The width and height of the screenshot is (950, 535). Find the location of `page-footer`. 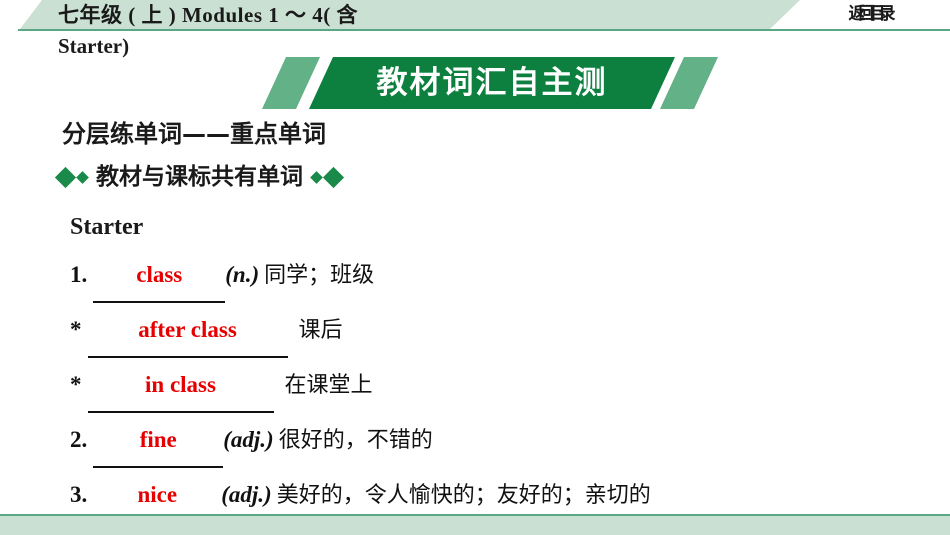

page-footer is located at coordinates (475, 524).